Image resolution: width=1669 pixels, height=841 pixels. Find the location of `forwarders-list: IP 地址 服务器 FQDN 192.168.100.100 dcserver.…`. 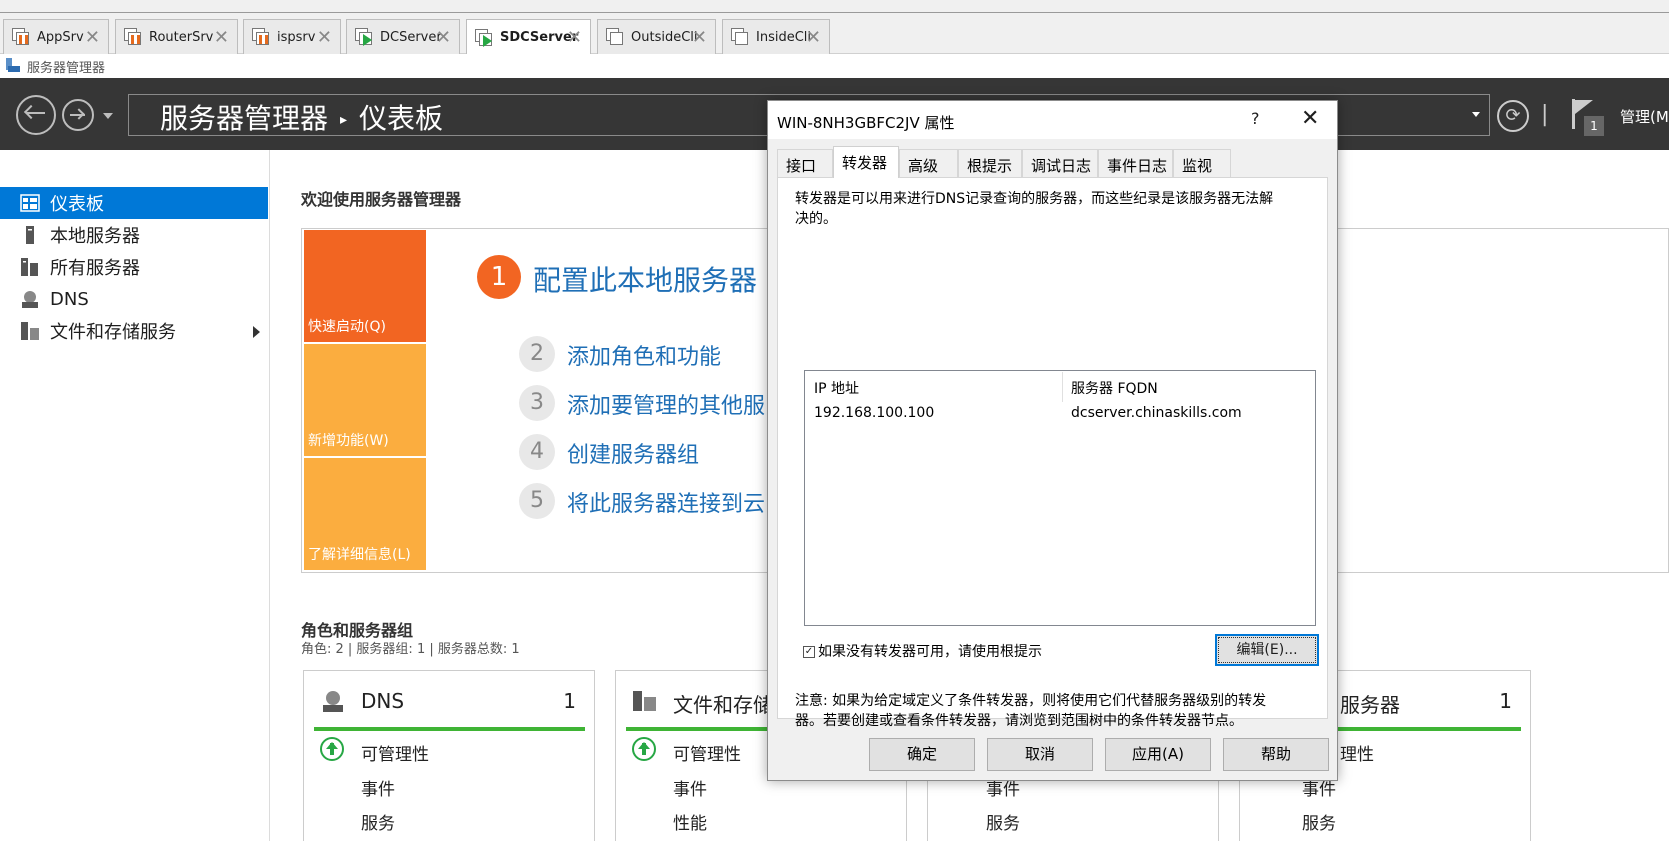

forwarders-list: IP 地址 服务器 FQDN 192.168.100.100 dcserver.… is located at coordinates (1060, 498).